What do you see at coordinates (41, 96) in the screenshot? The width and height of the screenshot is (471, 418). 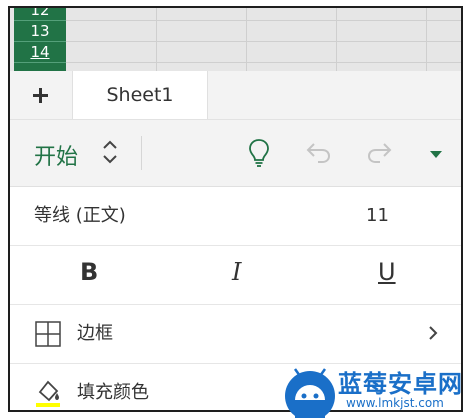 I see `plus-icon` at bounding box center [41, 96].